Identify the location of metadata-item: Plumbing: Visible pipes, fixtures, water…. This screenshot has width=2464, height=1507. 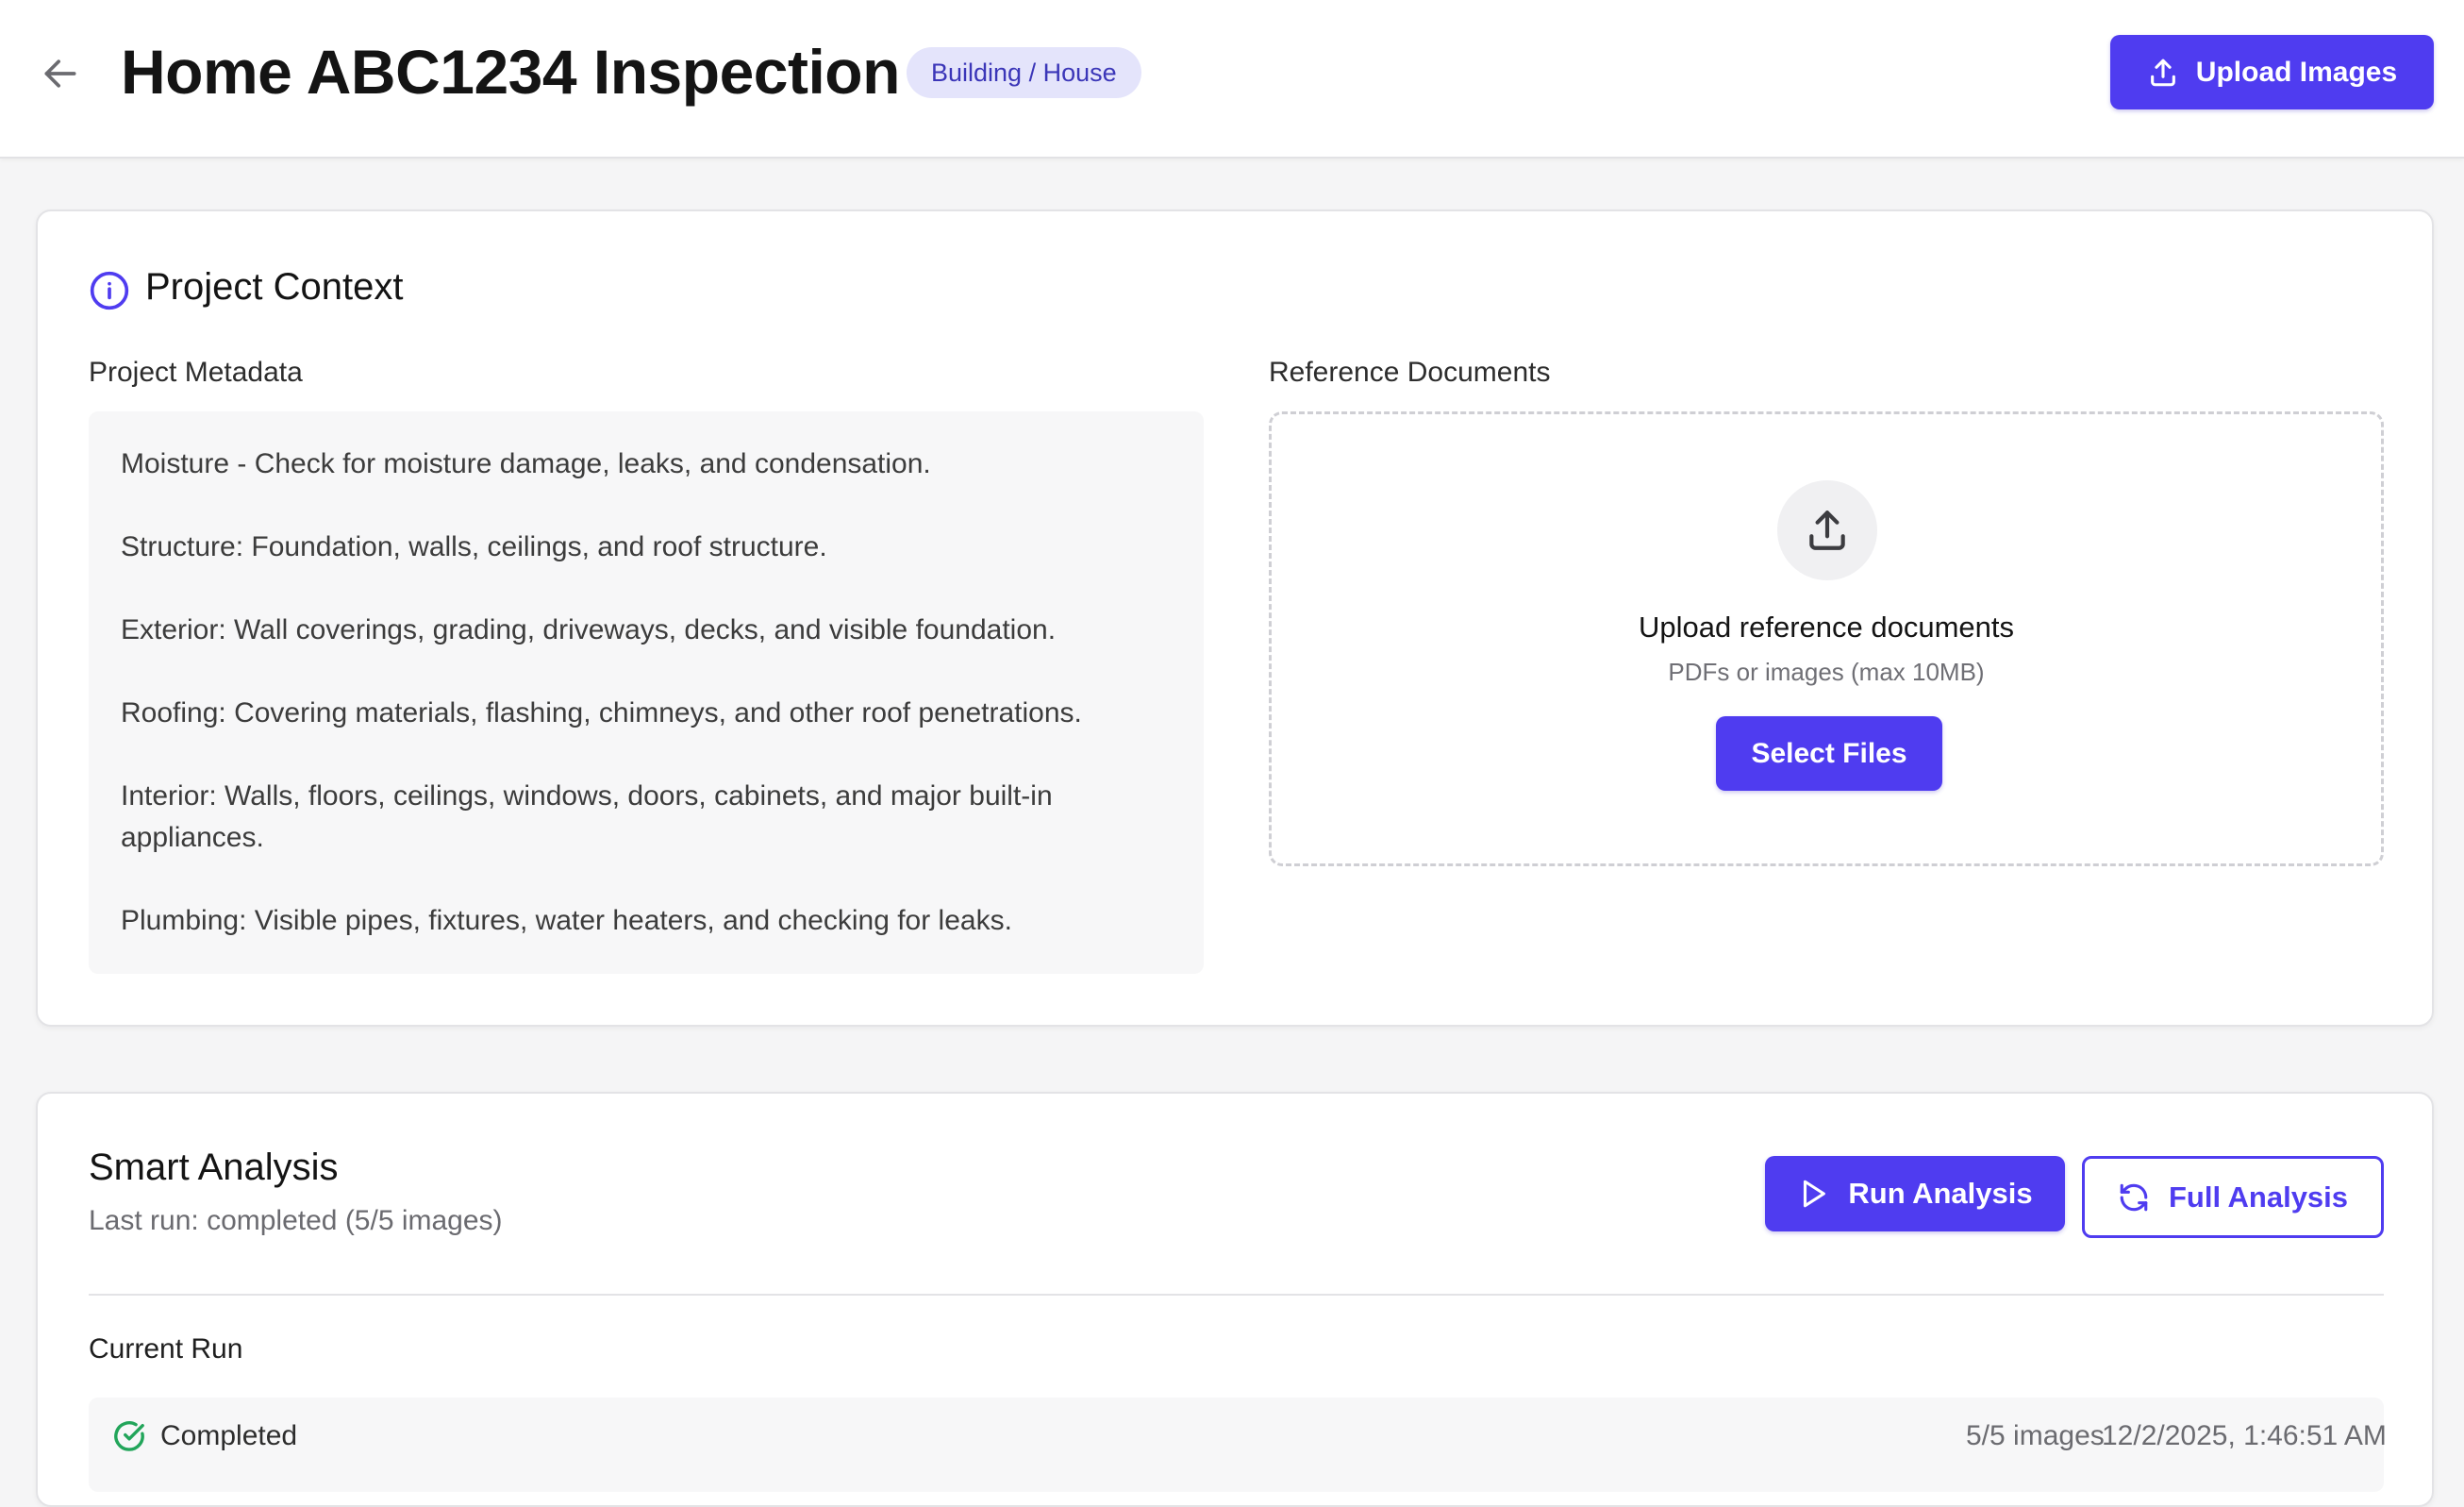
(567, 920).